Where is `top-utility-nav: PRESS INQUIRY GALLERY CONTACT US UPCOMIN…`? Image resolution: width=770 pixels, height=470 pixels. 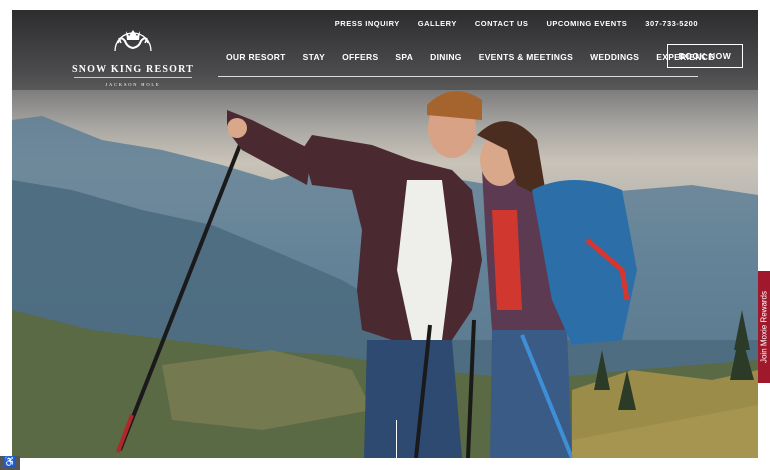 top-utility-nav: PRESS INQUIRY GALLERY CONTACT US UPCOMIN… is located at coordinates (516, 23).